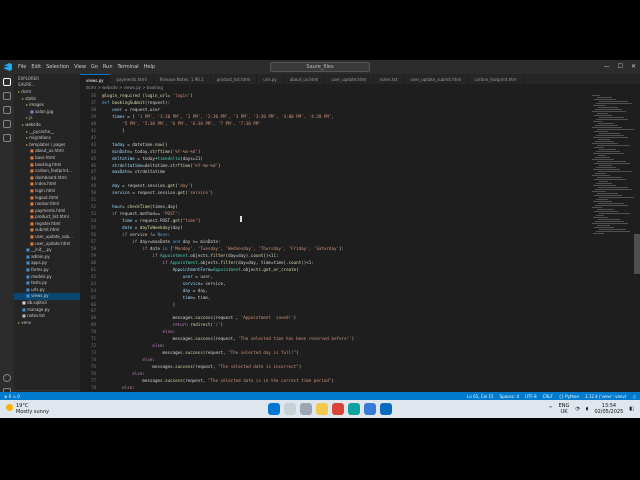 The image size is (640, 480). Describe the element at coordinates (305, 79) in the screenshot. I see `tab-5: about_us.html` at that location.